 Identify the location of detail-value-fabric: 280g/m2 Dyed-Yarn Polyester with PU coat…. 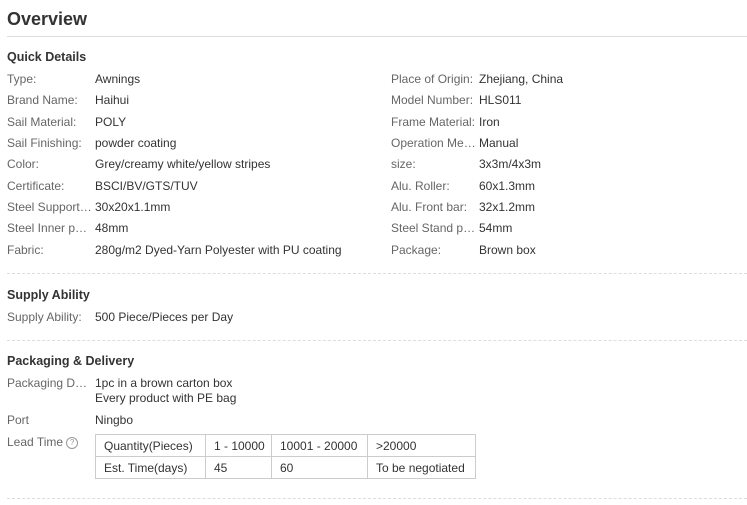
(218, 250).